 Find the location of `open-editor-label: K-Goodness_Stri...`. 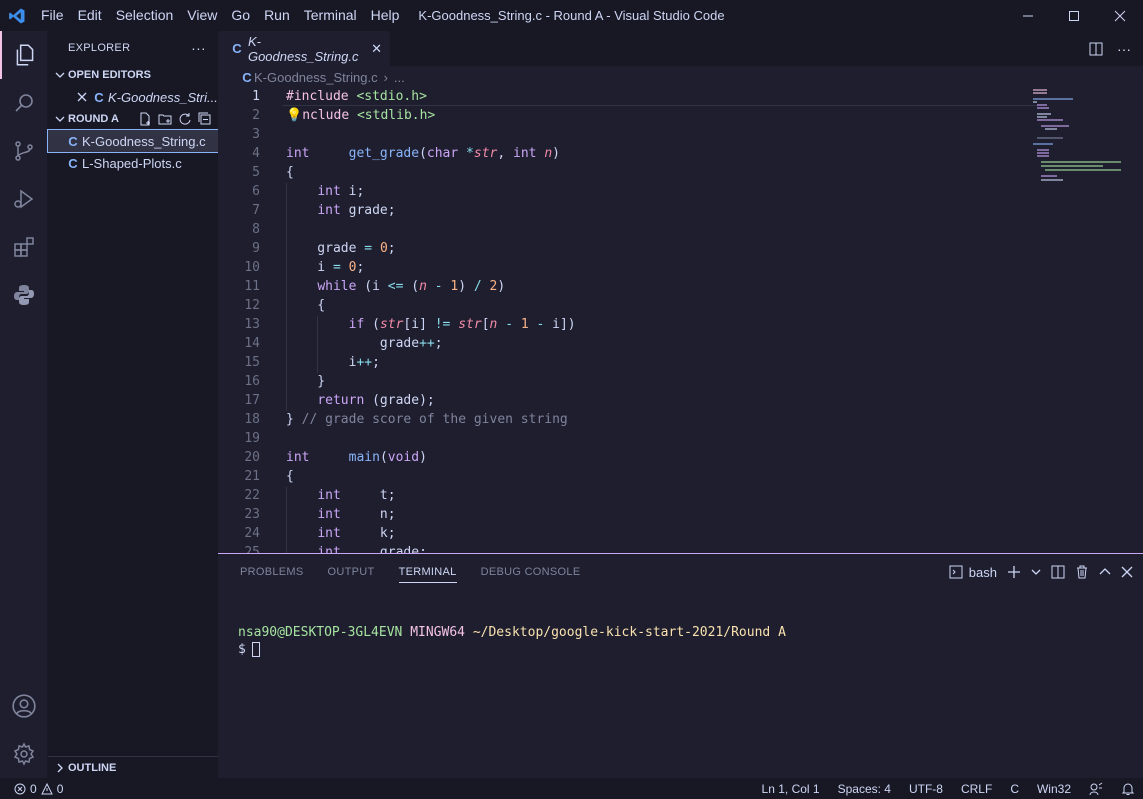

open-editor-label: K-Goodness_Stri... is located at coordinates (163, 97).